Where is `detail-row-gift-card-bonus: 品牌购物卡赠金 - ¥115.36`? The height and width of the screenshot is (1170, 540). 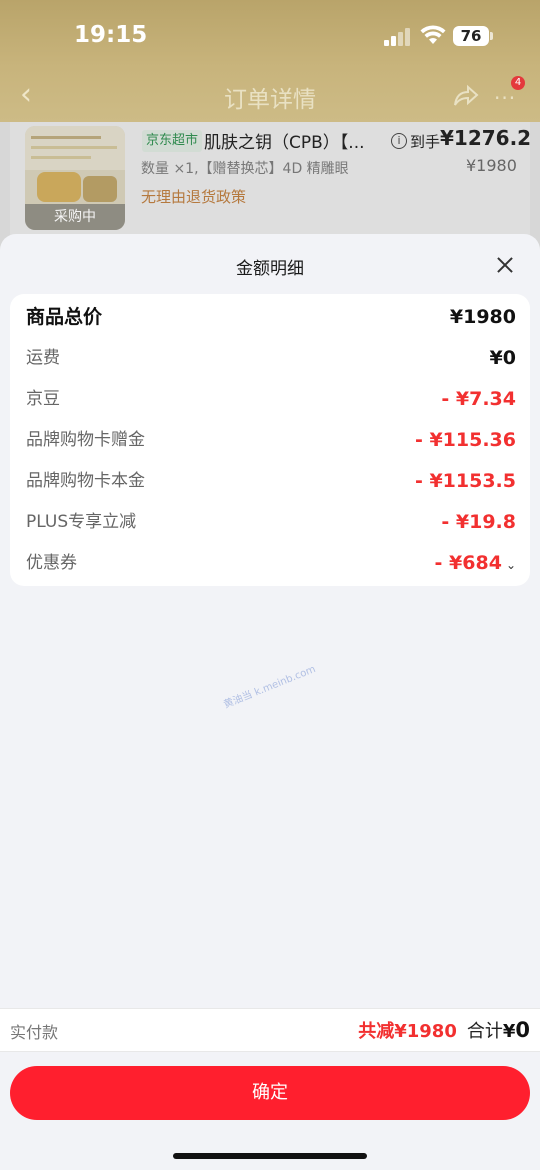
detail-row-gift-card-bonus: 品牌购物卡赠金 - ¥115.36 is located at coordinates (271, 440).